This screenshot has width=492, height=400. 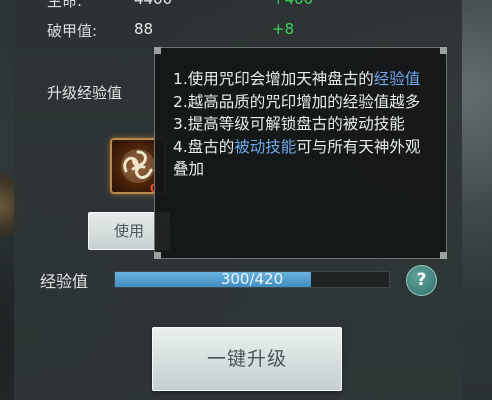 What do you see at coordinates (283, 29) in the screenshot?
I see `stat-plus-armor-break: +8` at bounding box center [283, 29].